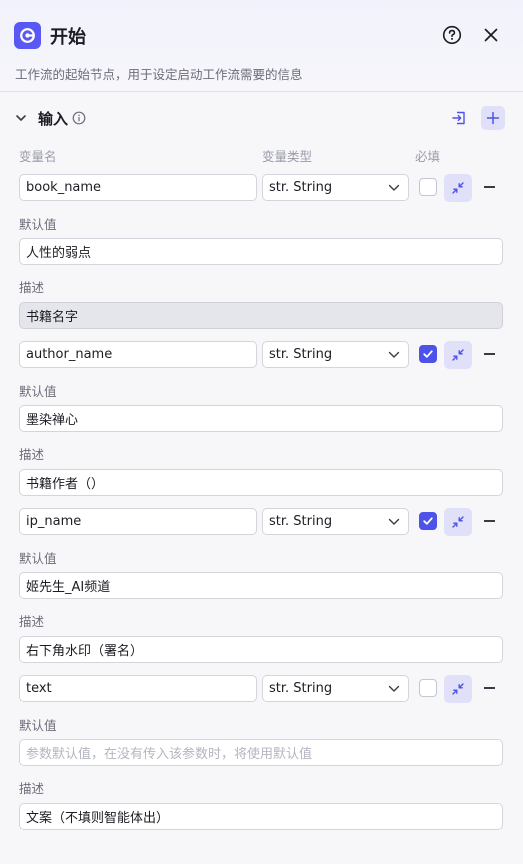 The height and width of the screenshot is (864, 523). What do you see at coordinates (261, 46) in the screenshot?
I see `panel-header: 开始 工作流的起始节点，用于设定启动工作流需要的信息` at bounding box center [261, 46].